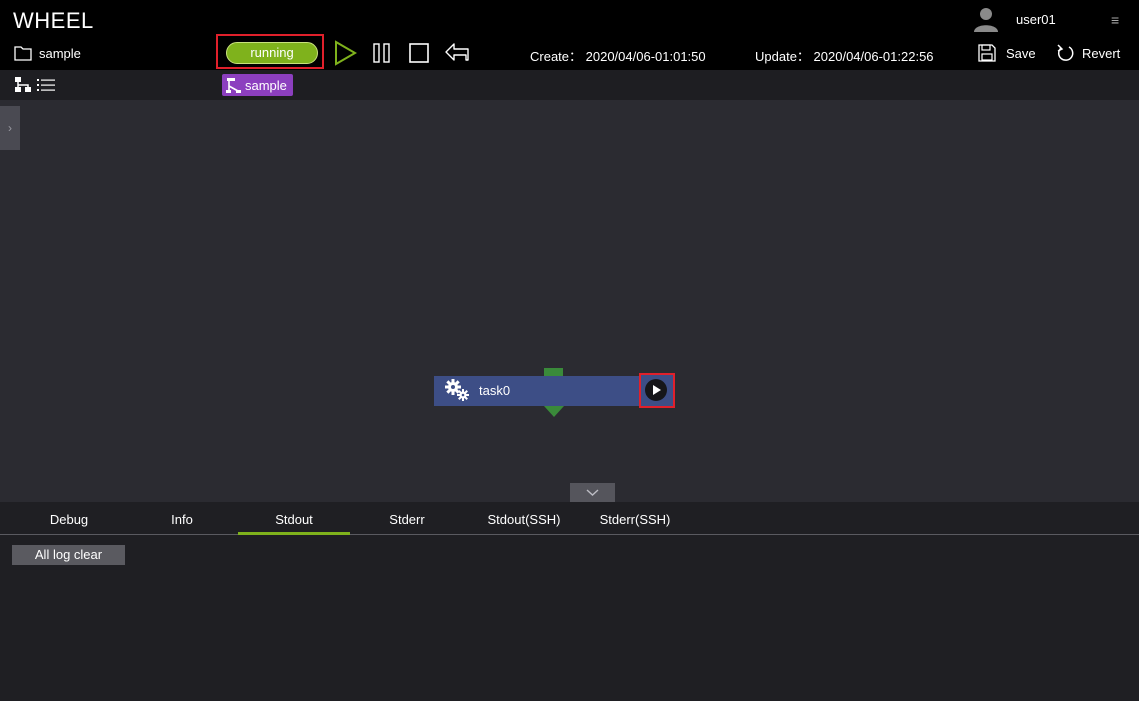  I want to click on run-button, so click(345, 53).